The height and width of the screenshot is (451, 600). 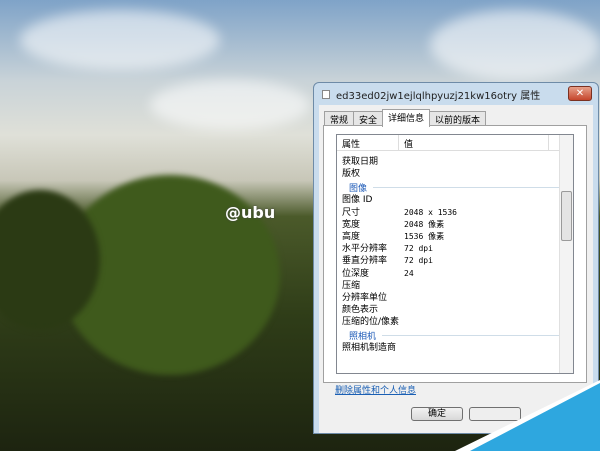 What do you see at coordinates (368, 118) in the screenshot?
I see `tab-security: 安全` at bounding box center [368, 118].